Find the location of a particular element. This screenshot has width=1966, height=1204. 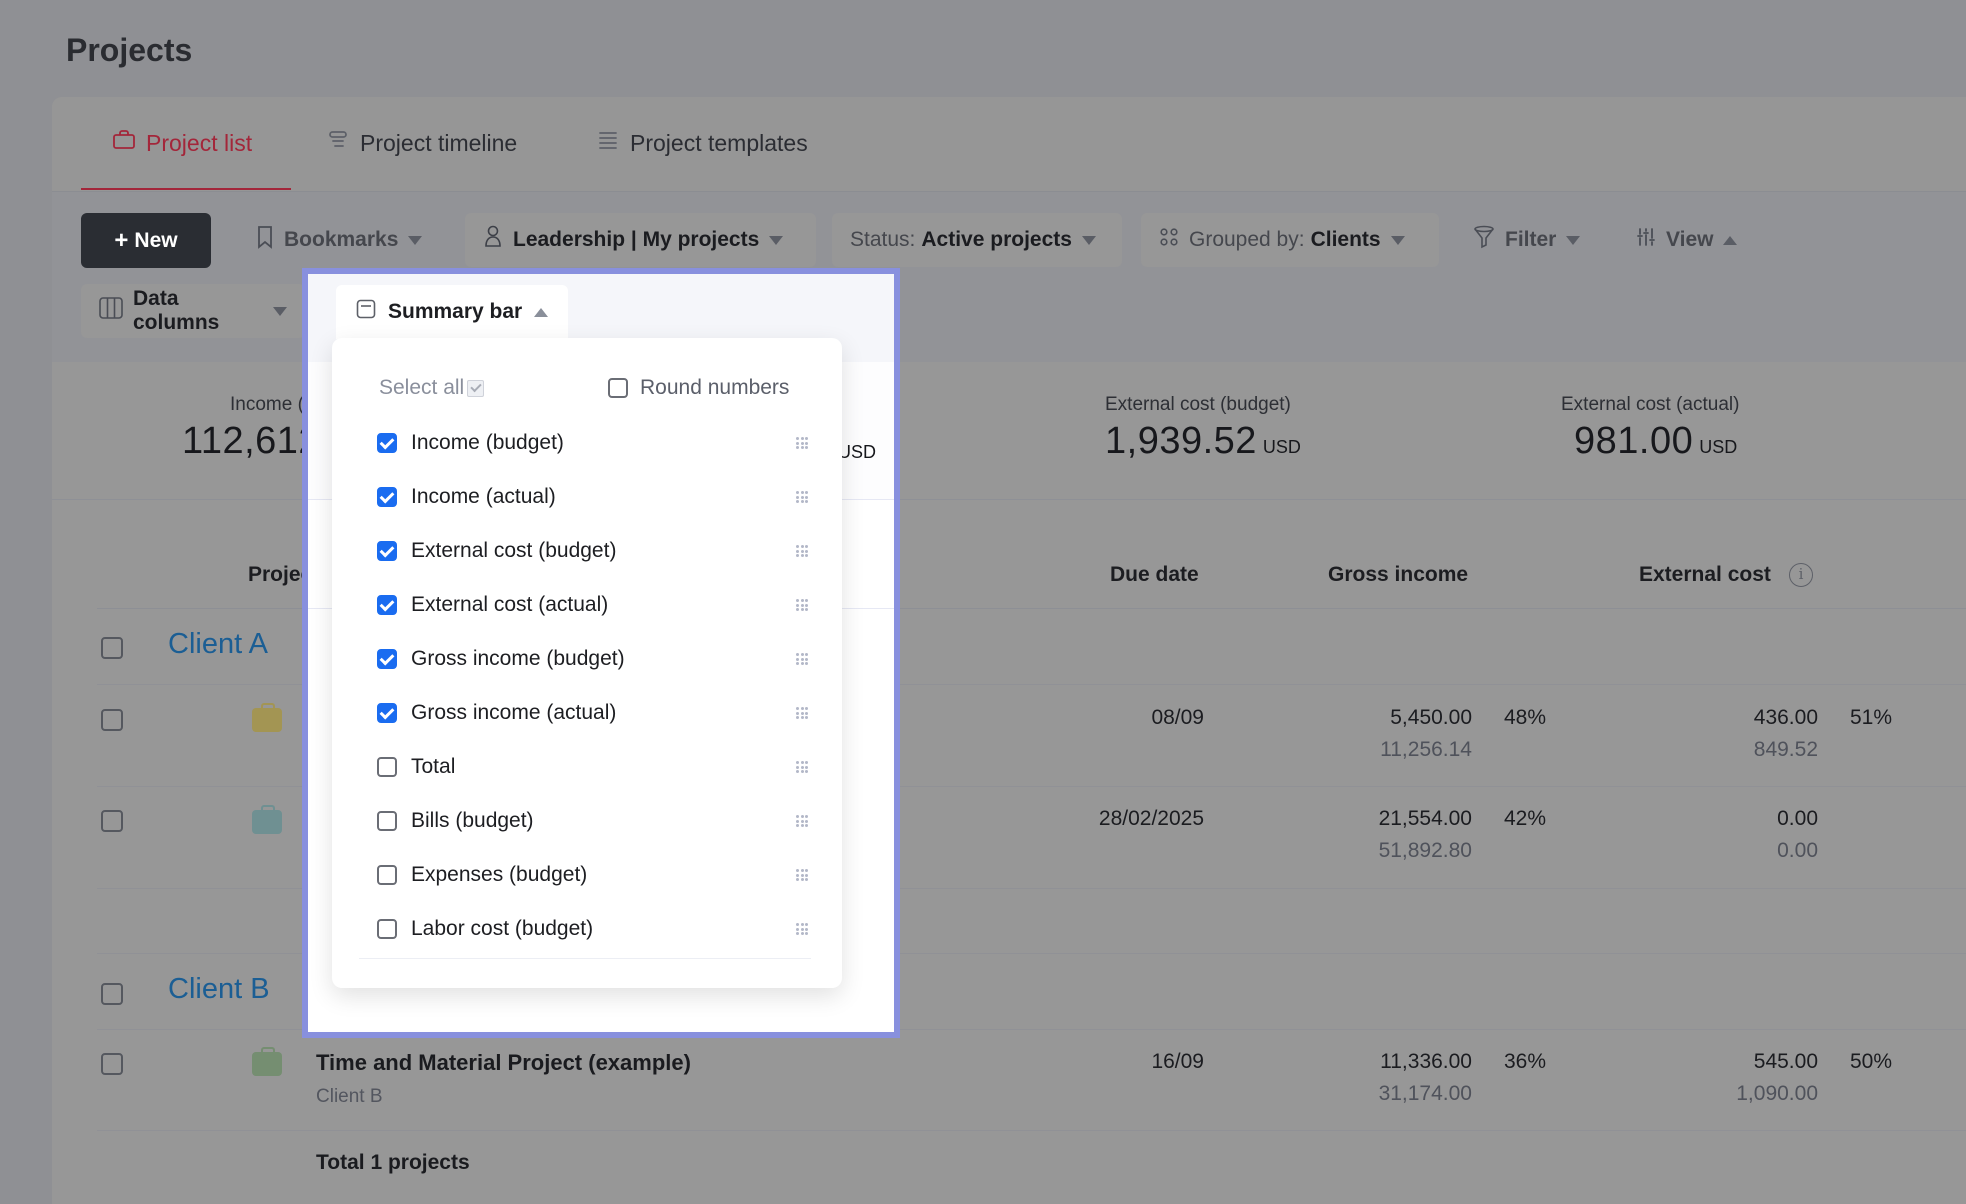

summary-option-label: Expenses (budget) is located at coordinates (499, 874).